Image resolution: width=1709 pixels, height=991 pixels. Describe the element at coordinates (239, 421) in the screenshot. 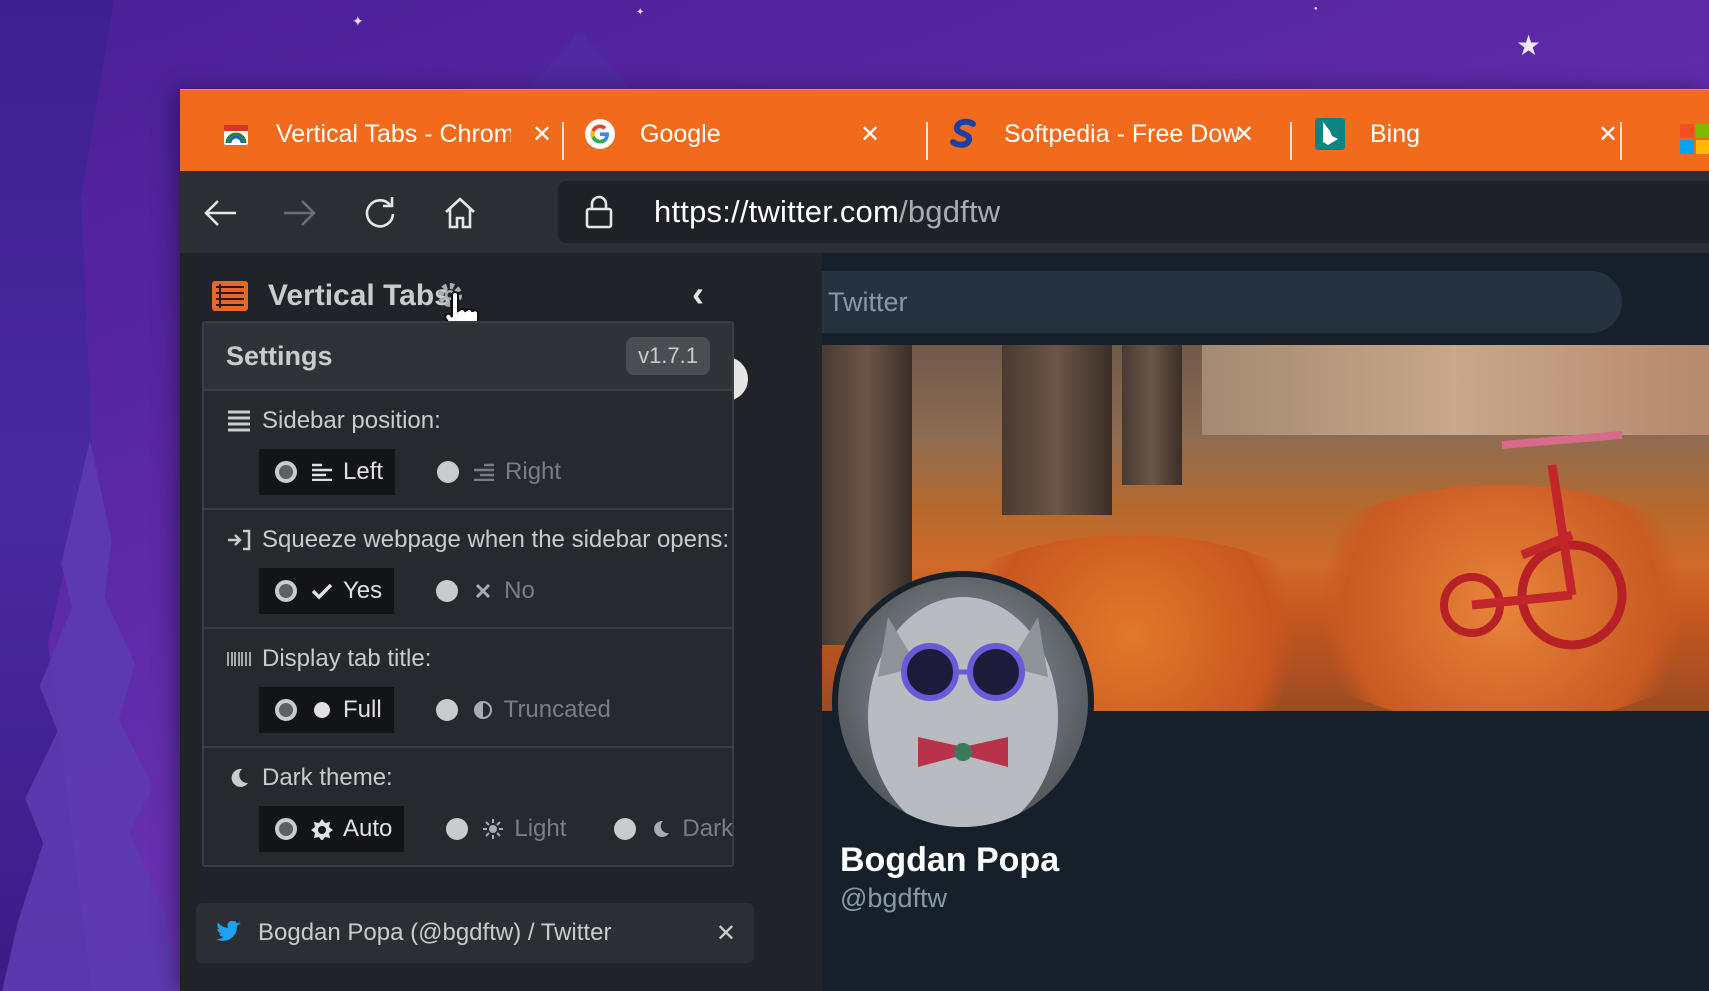

I see `sidebar-icon` at that location.